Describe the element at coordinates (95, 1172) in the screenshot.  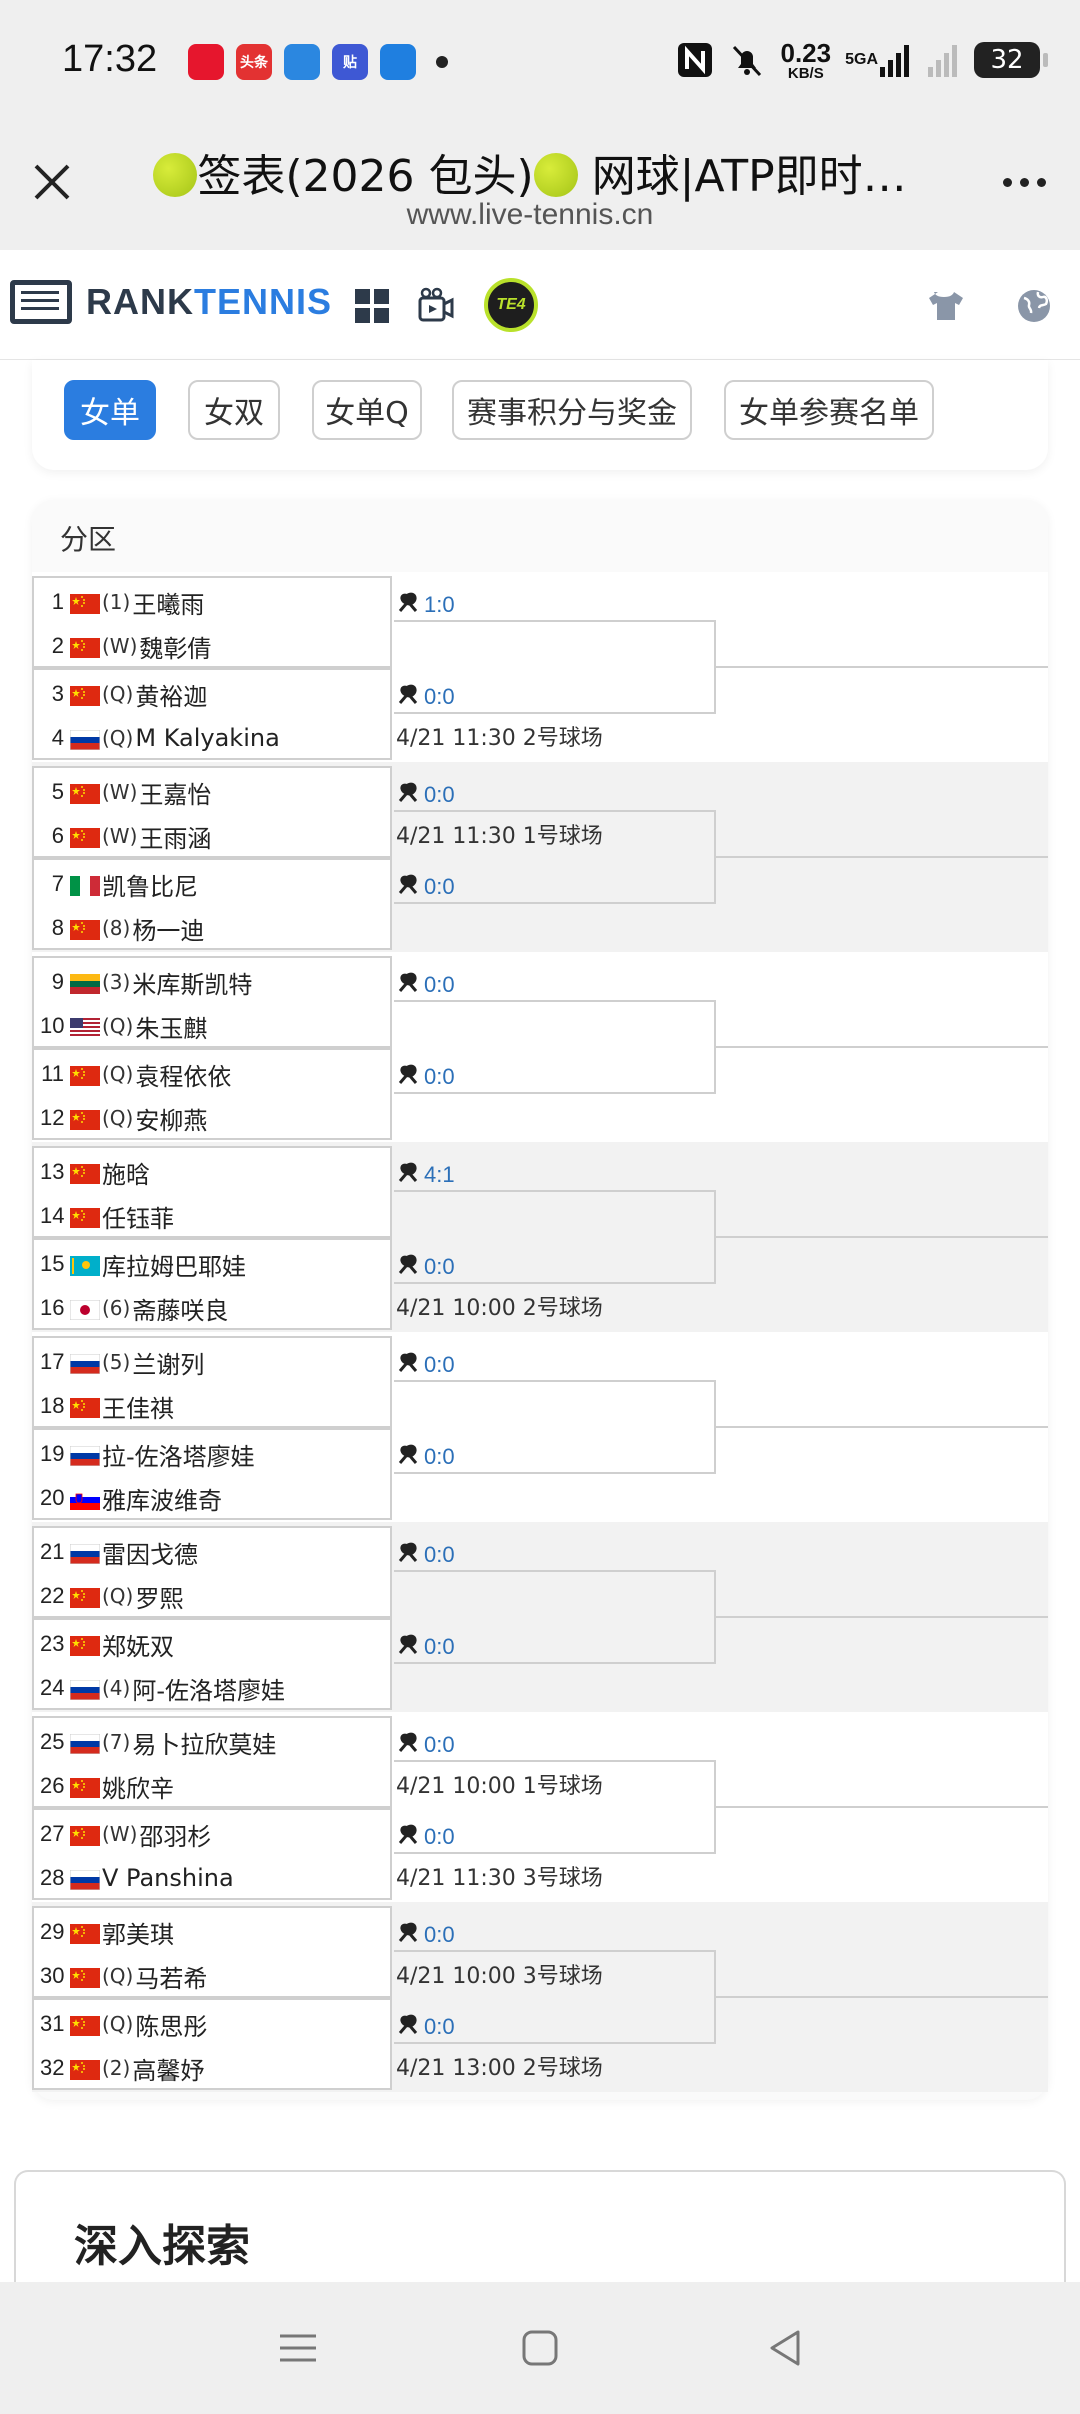
I see `player-row: 13 施晗` at that location.